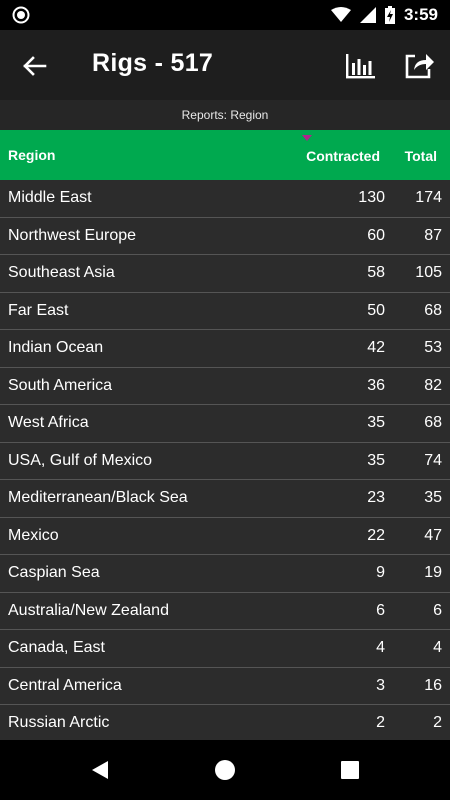 This screenshot has height=800, width=450. I want to click on cell-region: Northwest Europe, so click(72, 235).